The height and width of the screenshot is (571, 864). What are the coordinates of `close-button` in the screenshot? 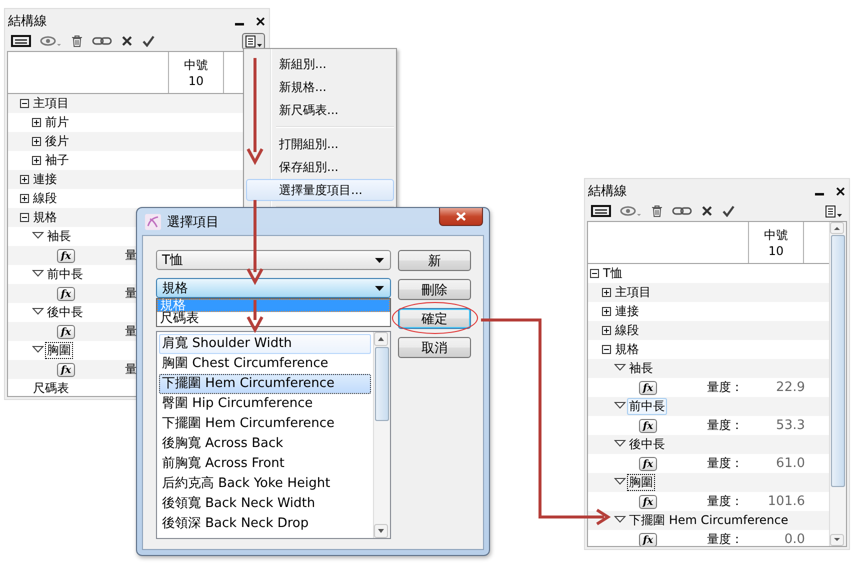 It's located at (461, 217).